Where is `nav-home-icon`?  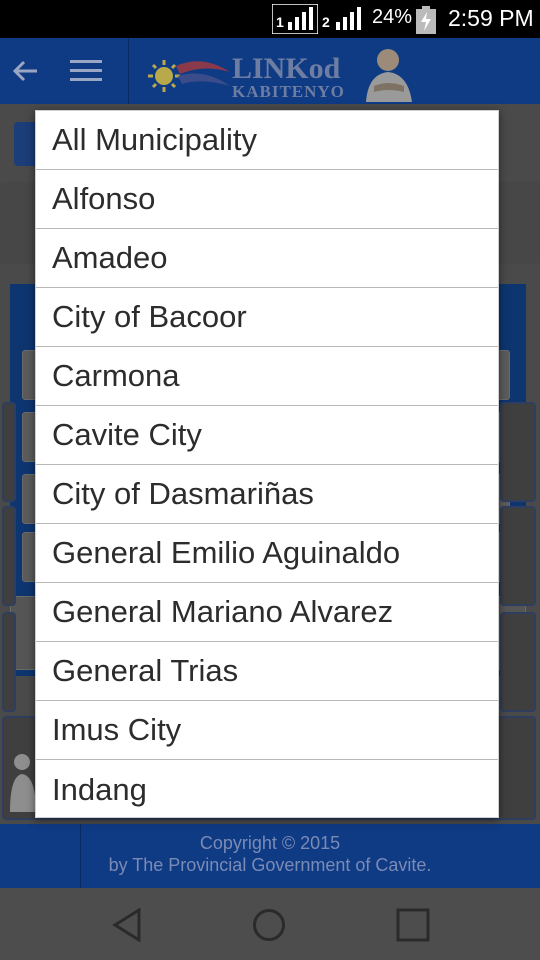 nav-home-icon is located at coordinates (269, 925).